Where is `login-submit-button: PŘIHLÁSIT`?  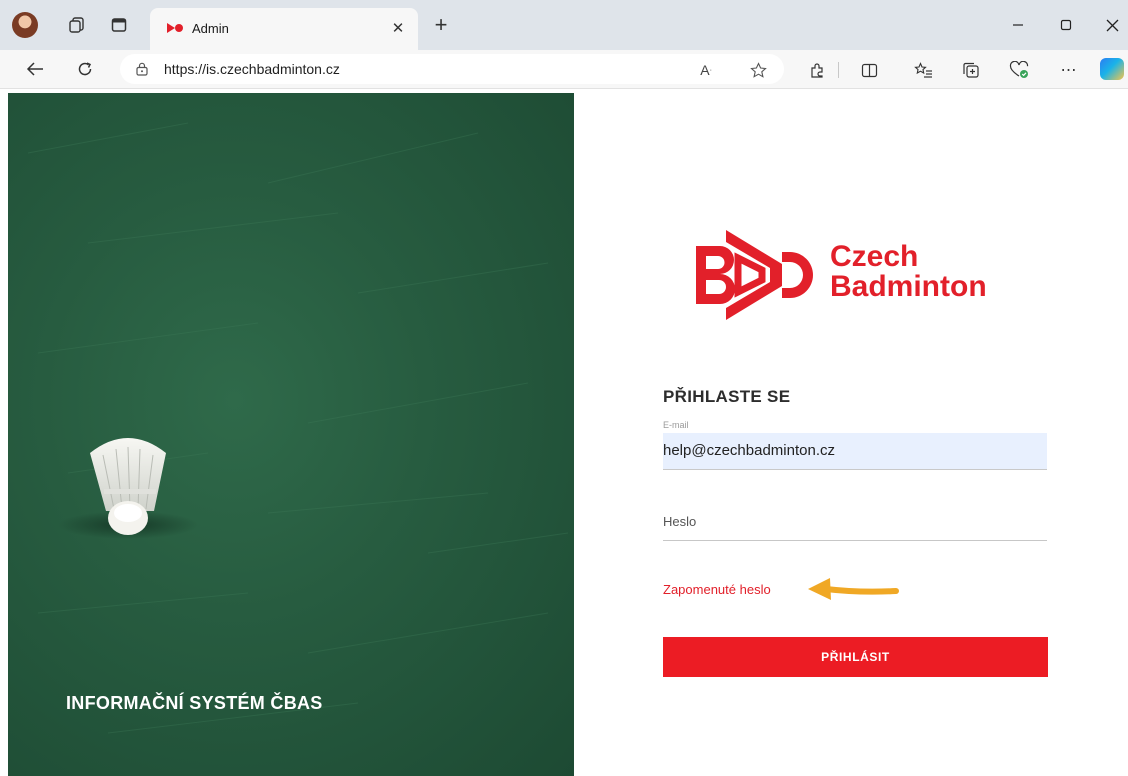 login-submit-button: PŘIHLÁSIT is located at coordinates (855, 657).